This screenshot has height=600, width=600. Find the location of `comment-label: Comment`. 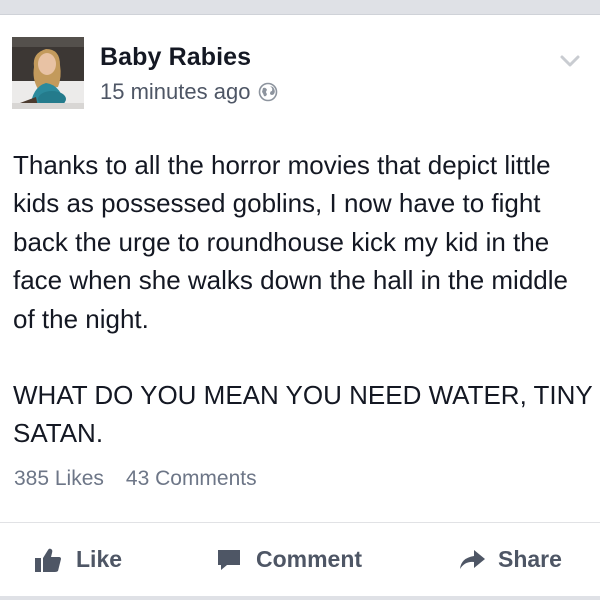

comment-label: Comment is located at coordinates (309, 559).